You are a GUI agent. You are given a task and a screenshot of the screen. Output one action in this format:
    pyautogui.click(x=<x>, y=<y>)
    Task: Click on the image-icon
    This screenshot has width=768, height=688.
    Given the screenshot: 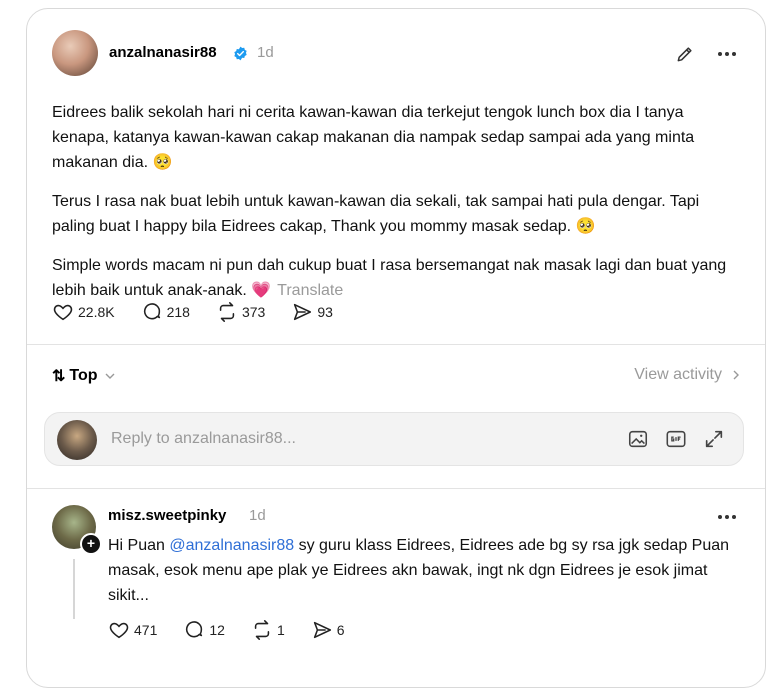 What is the action you would take?
    pyautogui.click(x=638, y=439)
    